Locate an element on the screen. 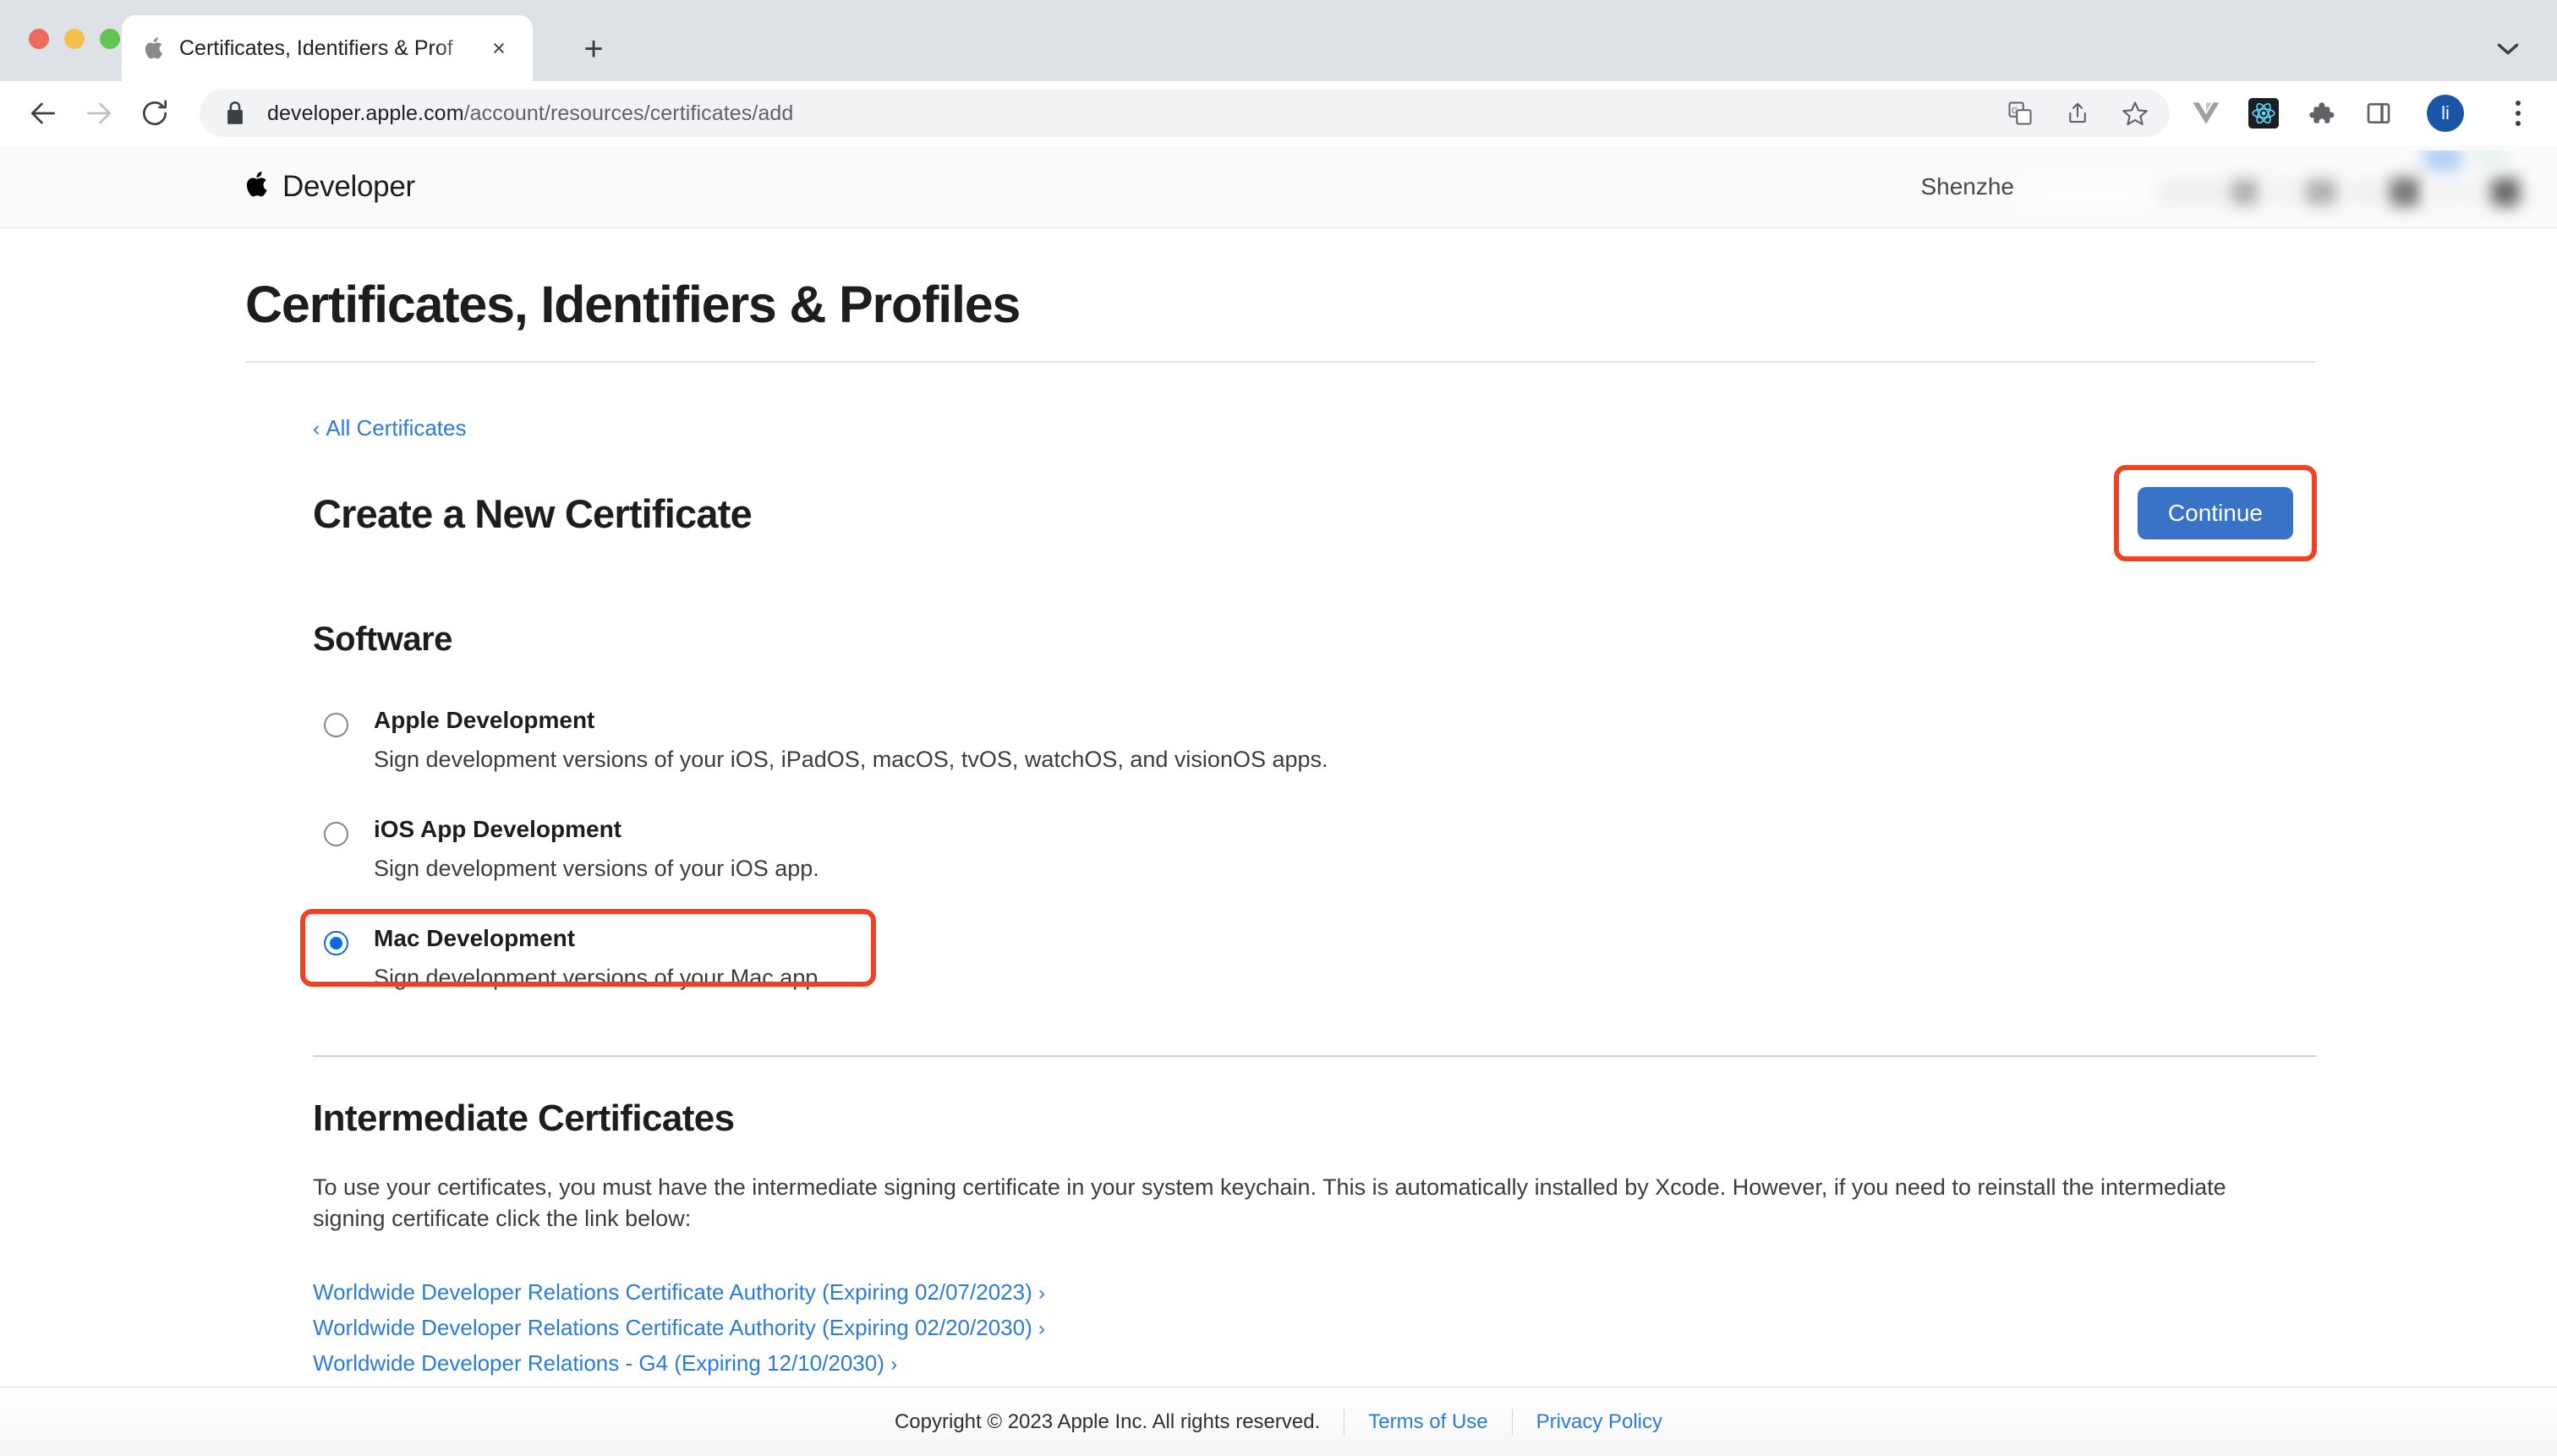 Image resolution: width=2557 pixels, height=1456 pixels. profile-avatar: li is located at coordinates (2445, 114).